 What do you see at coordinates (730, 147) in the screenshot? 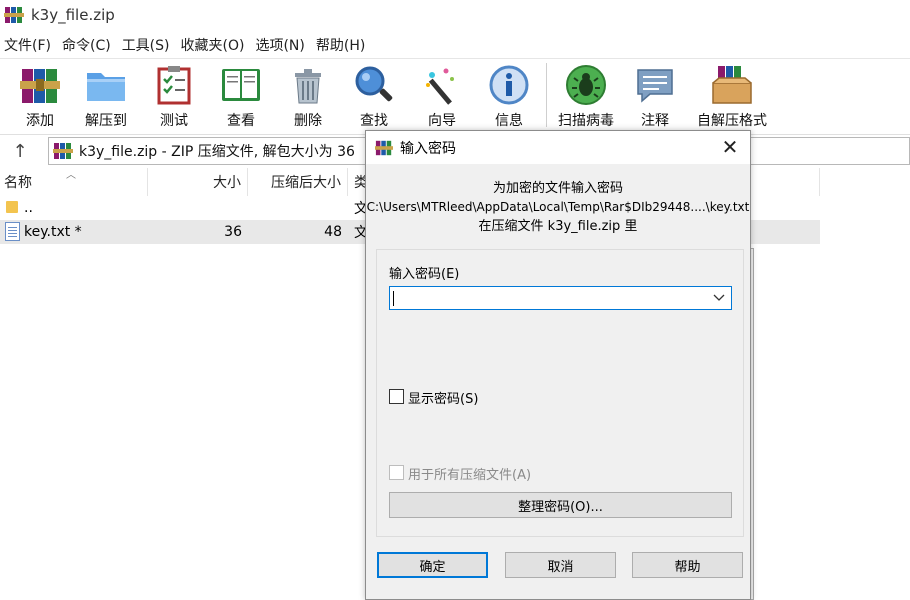
I see `close-icon: ✕` at bounding box center [730, 147].